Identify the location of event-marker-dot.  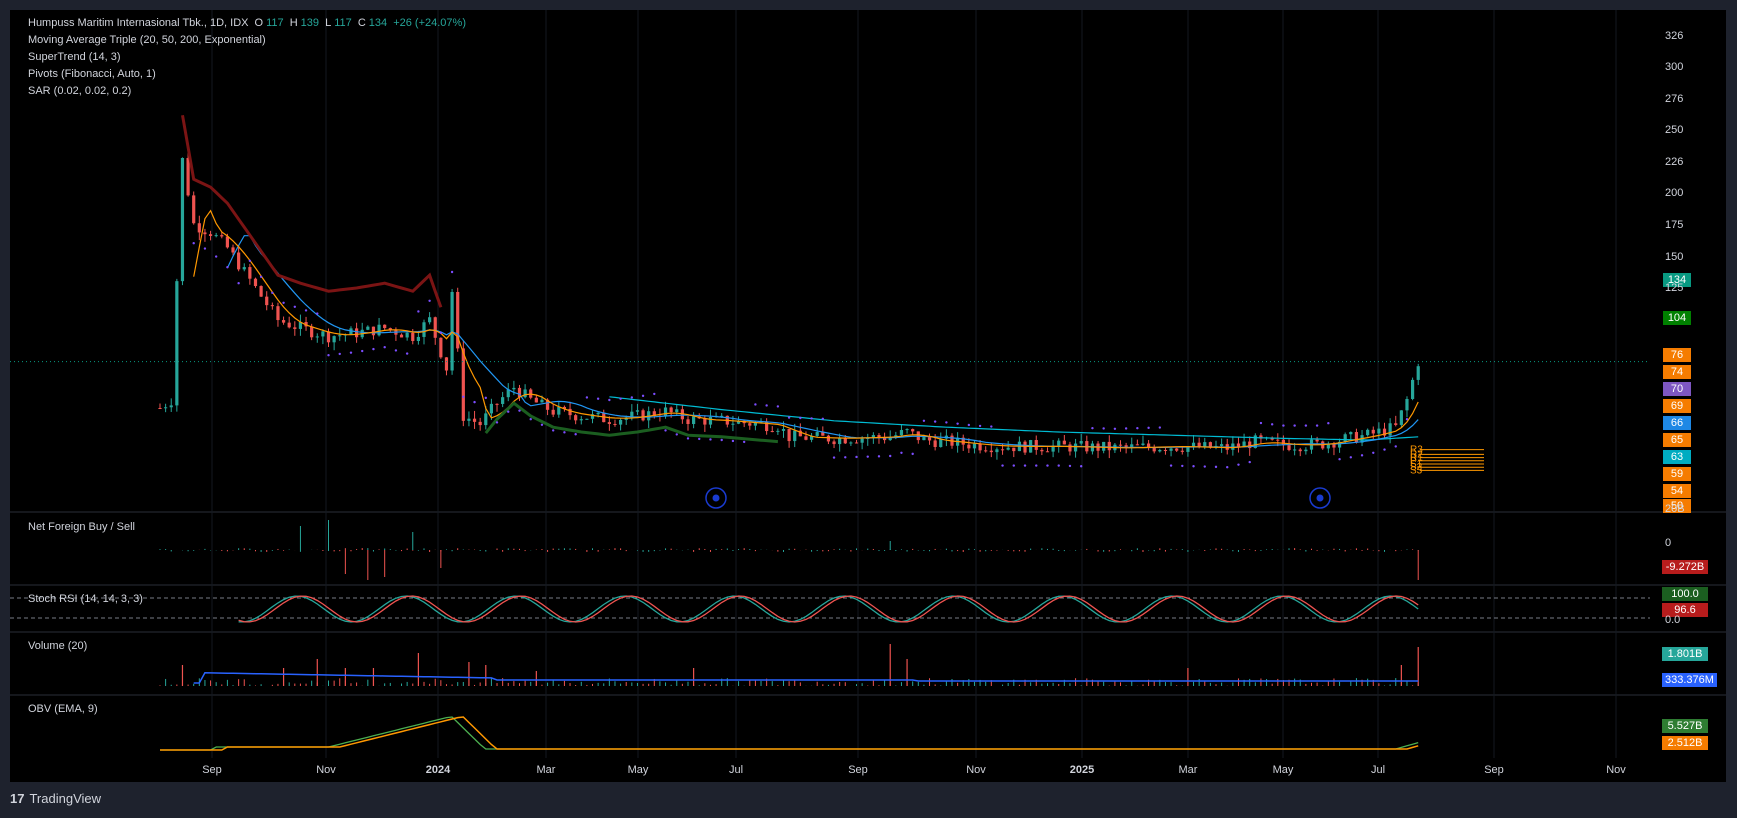
(1320, 498).